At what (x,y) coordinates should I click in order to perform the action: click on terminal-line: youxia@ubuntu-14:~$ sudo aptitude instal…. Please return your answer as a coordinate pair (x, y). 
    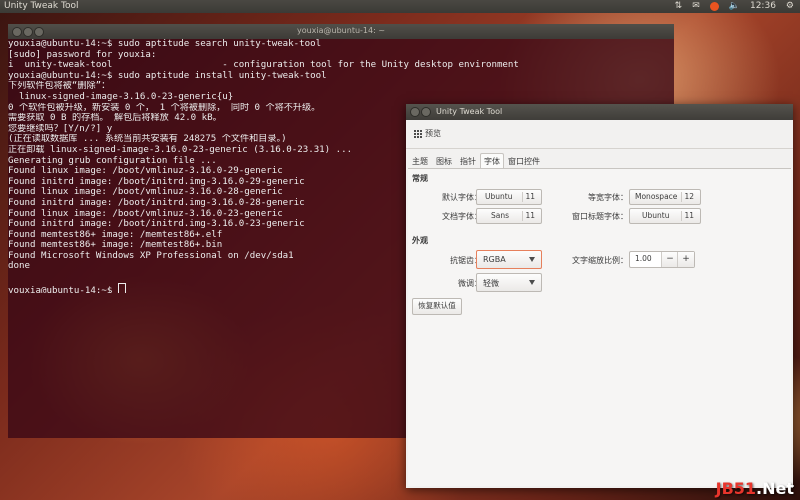
    Looking at the image, I should click on (167, 75).